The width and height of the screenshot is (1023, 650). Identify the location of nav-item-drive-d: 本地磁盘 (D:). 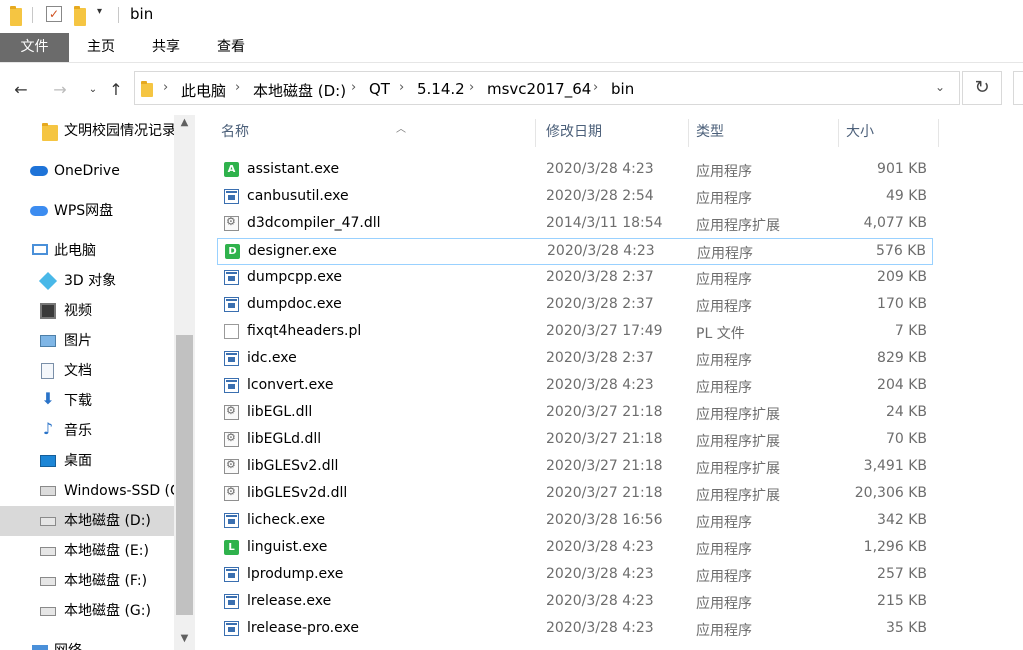
(87, 521).